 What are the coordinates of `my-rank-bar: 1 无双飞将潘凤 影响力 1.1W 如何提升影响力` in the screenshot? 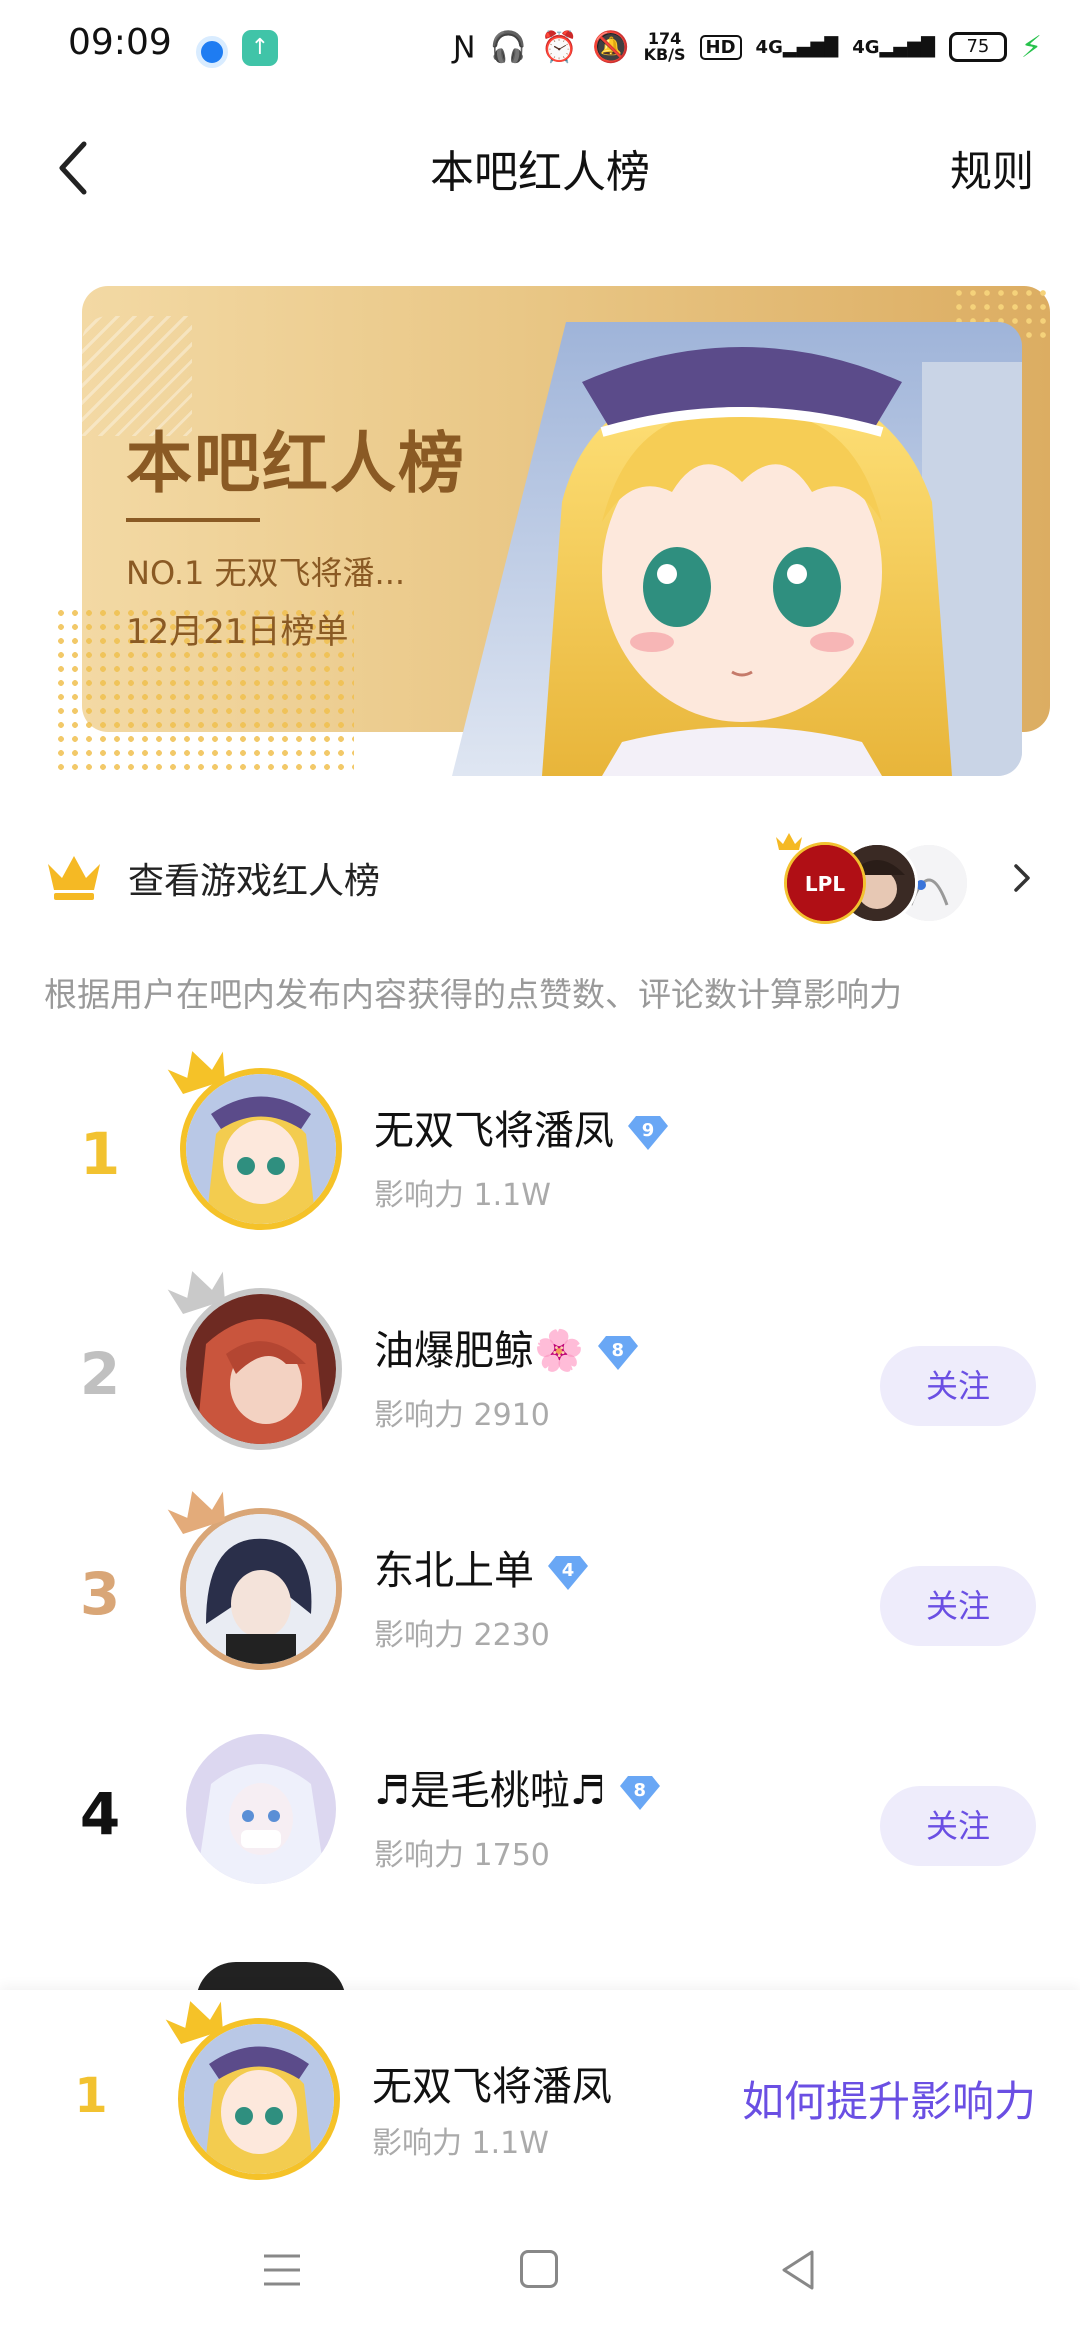 It's located at (540, 2095).